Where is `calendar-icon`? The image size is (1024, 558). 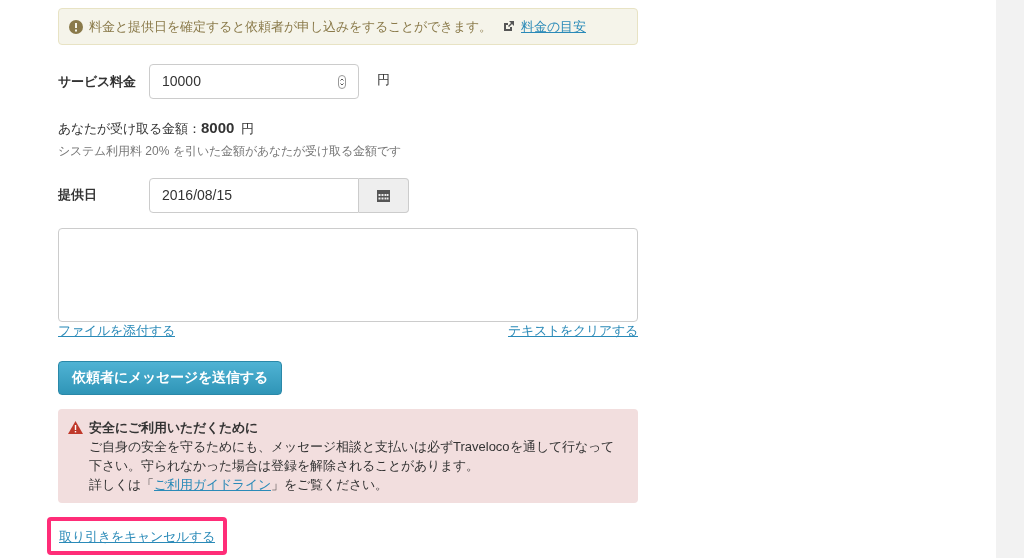
calendar-icon is located at coordinates (383, 195).